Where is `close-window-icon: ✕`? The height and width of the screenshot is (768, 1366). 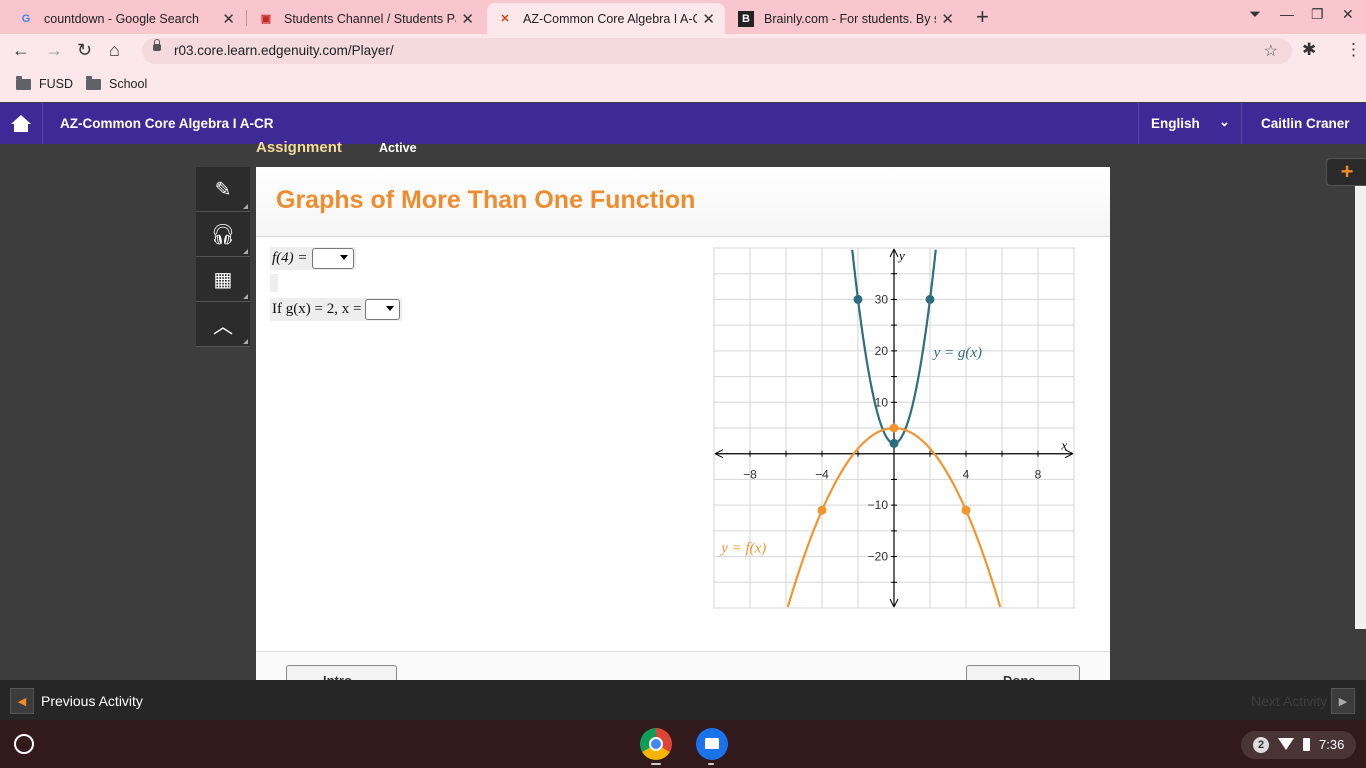 close-window-icon: ✕ is located at coordinates (1348, 14).